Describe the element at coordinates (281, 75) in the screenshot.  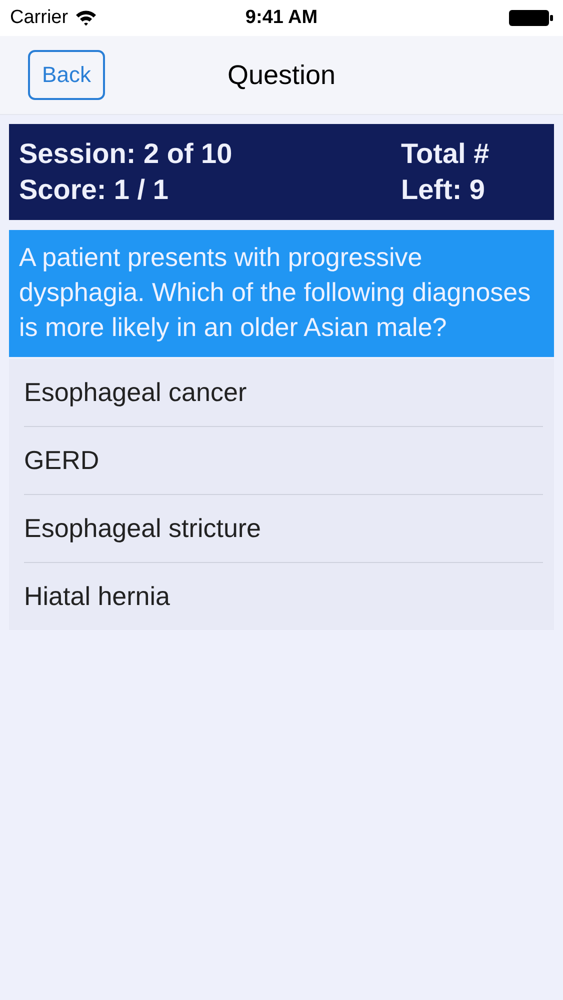
I see `screen-title: Question` at that location.